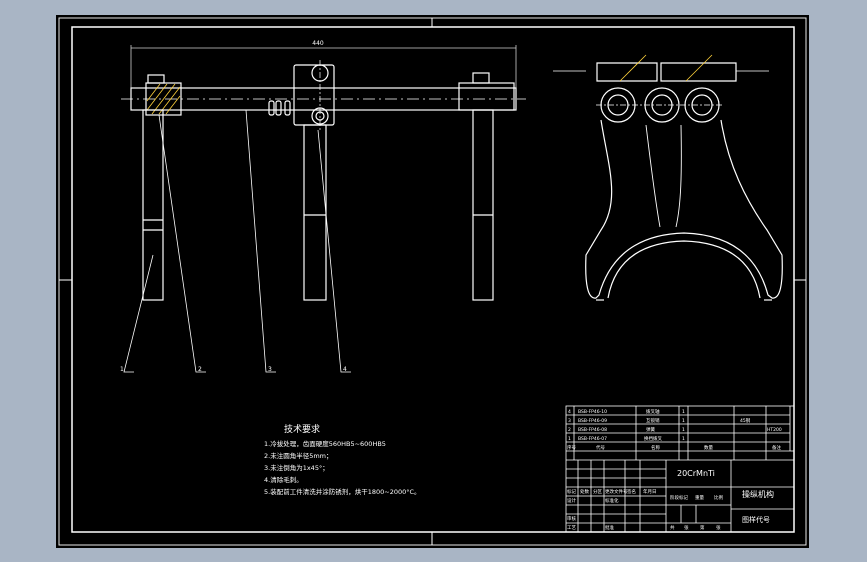 This screenshot has height=562, width=867. What do you see at coordinates (718, 497) in the screenshot?
I see `scale-label: 比例` at bounding box center [718, 497].